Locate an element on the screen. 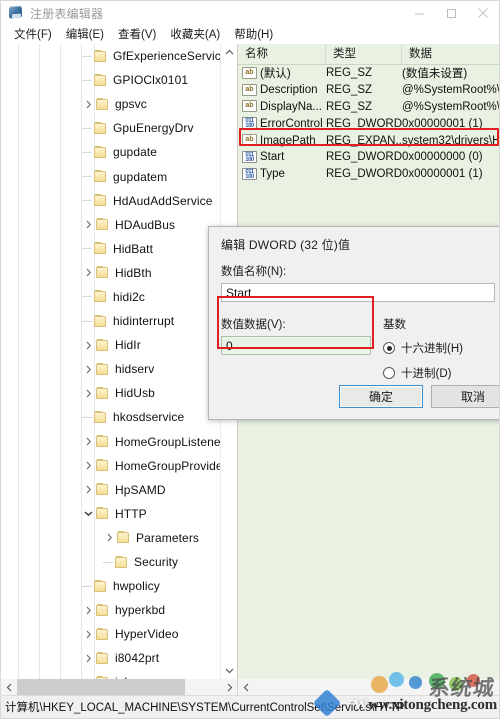 The image size is (500, 719). window-title: 注册表编辑器 is located at coordinates (67, 13).